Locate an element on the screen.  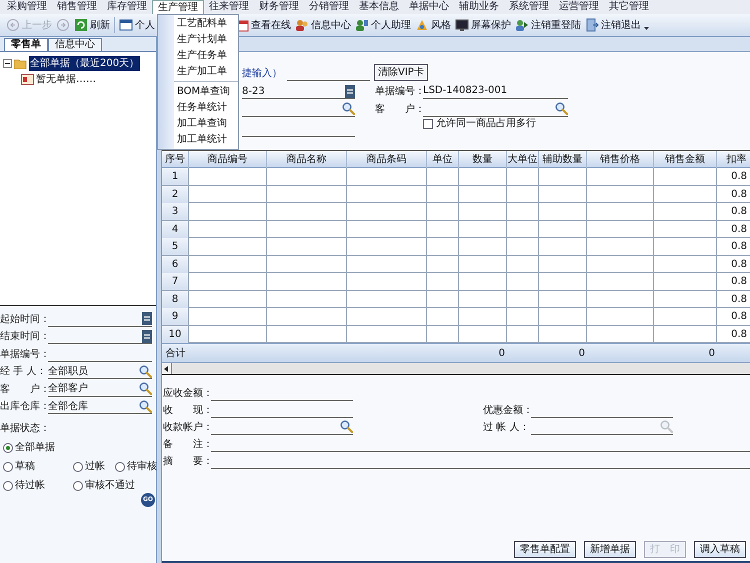
row-number: 1 is located at coordinates (175, 176).